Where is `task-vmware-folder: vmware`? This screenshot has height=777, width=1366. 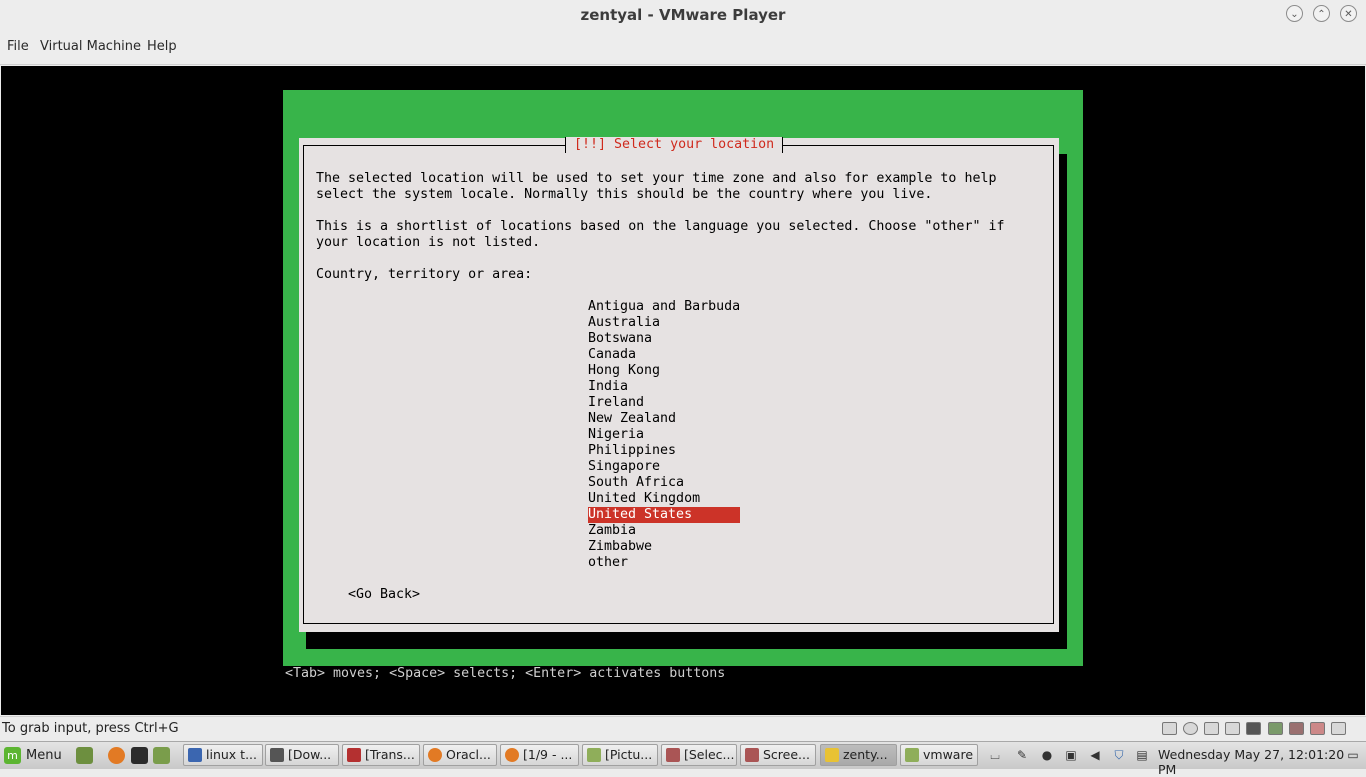
task-vmware-folder: vmware is located at coordinates (939, 755).